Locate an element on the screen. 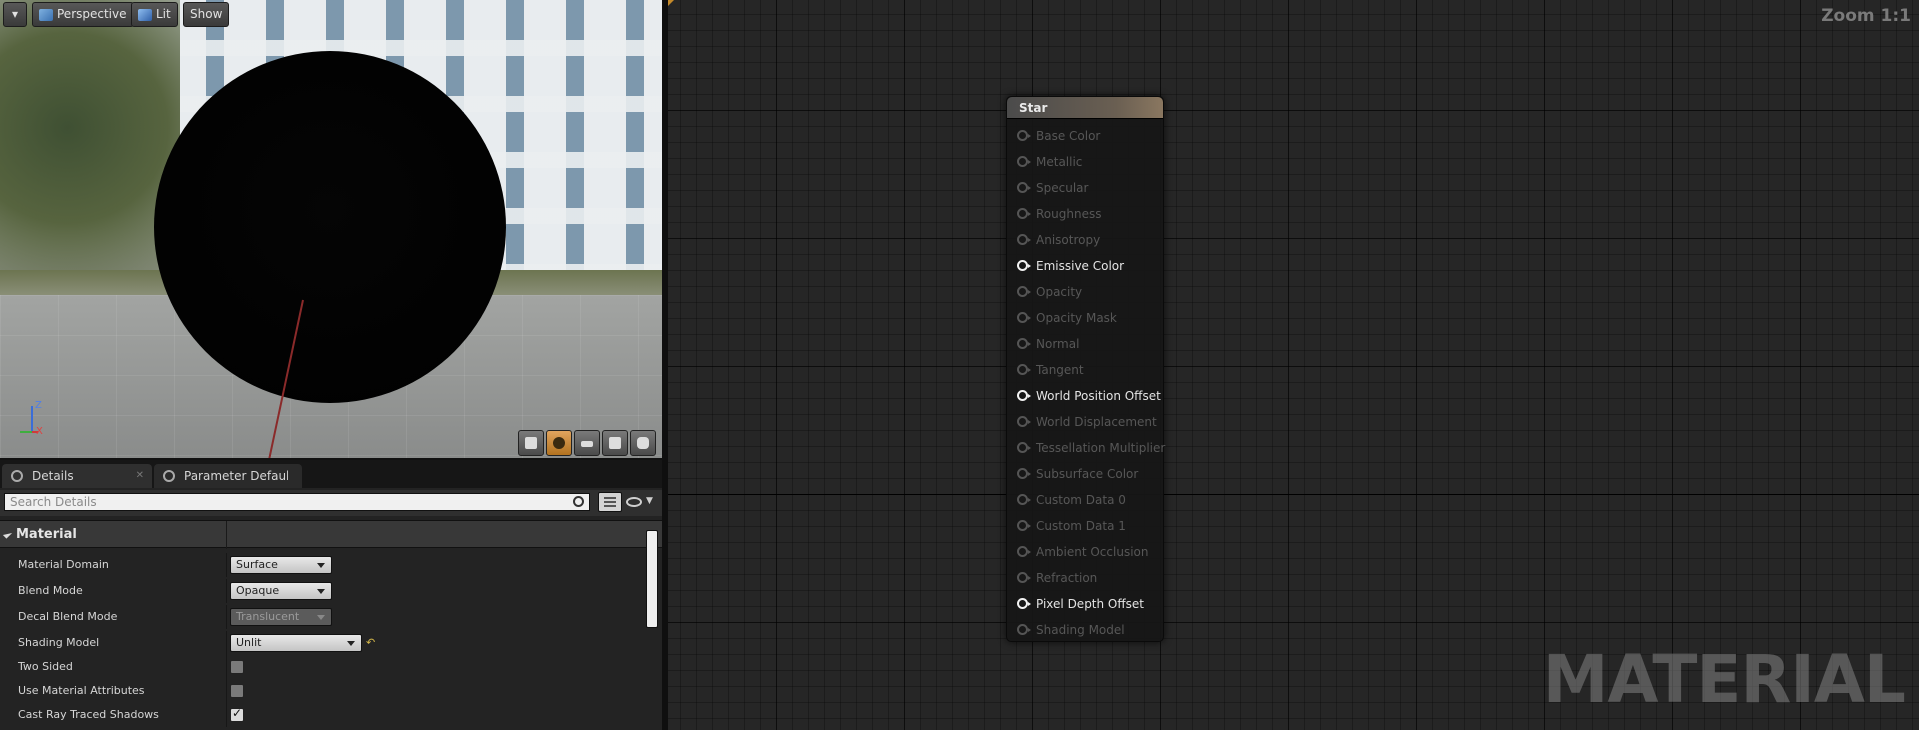 The height and width of the screenshot is (730, 1919). input-pin-opacity-mask: Opacity Mask is located at coordinates (1085, 318).